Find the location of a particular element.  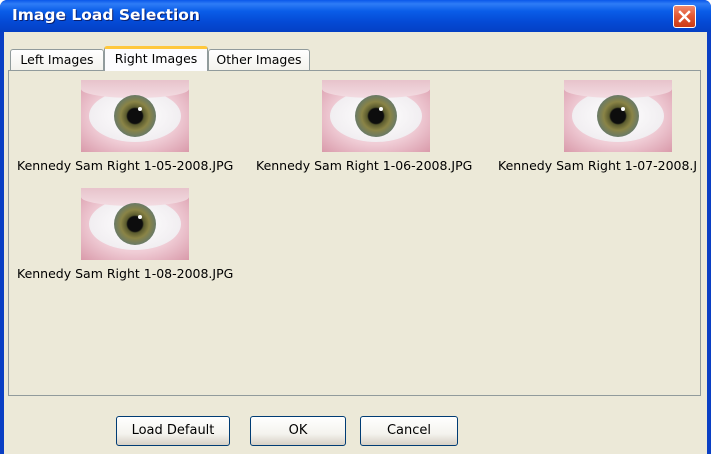

tab-left-images: Left Images is located at coordinates (57, 59).